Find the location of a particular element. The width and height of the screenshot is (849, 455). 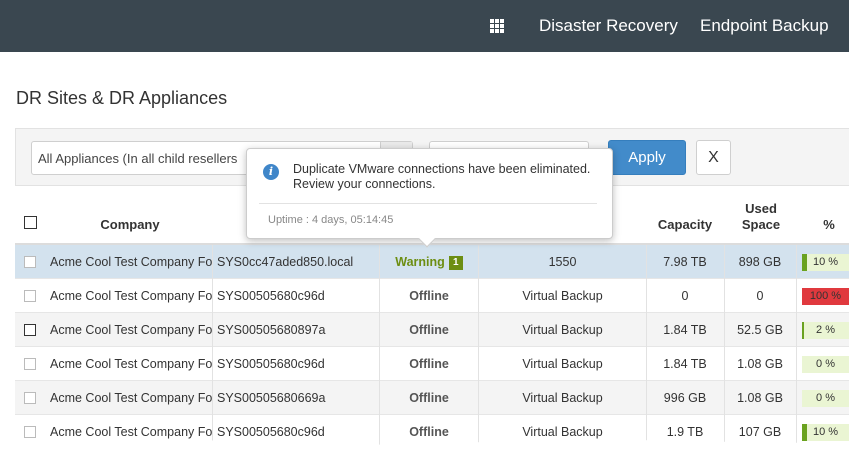

column-header-capacity: Capacity is located at coordinates (685, 224).